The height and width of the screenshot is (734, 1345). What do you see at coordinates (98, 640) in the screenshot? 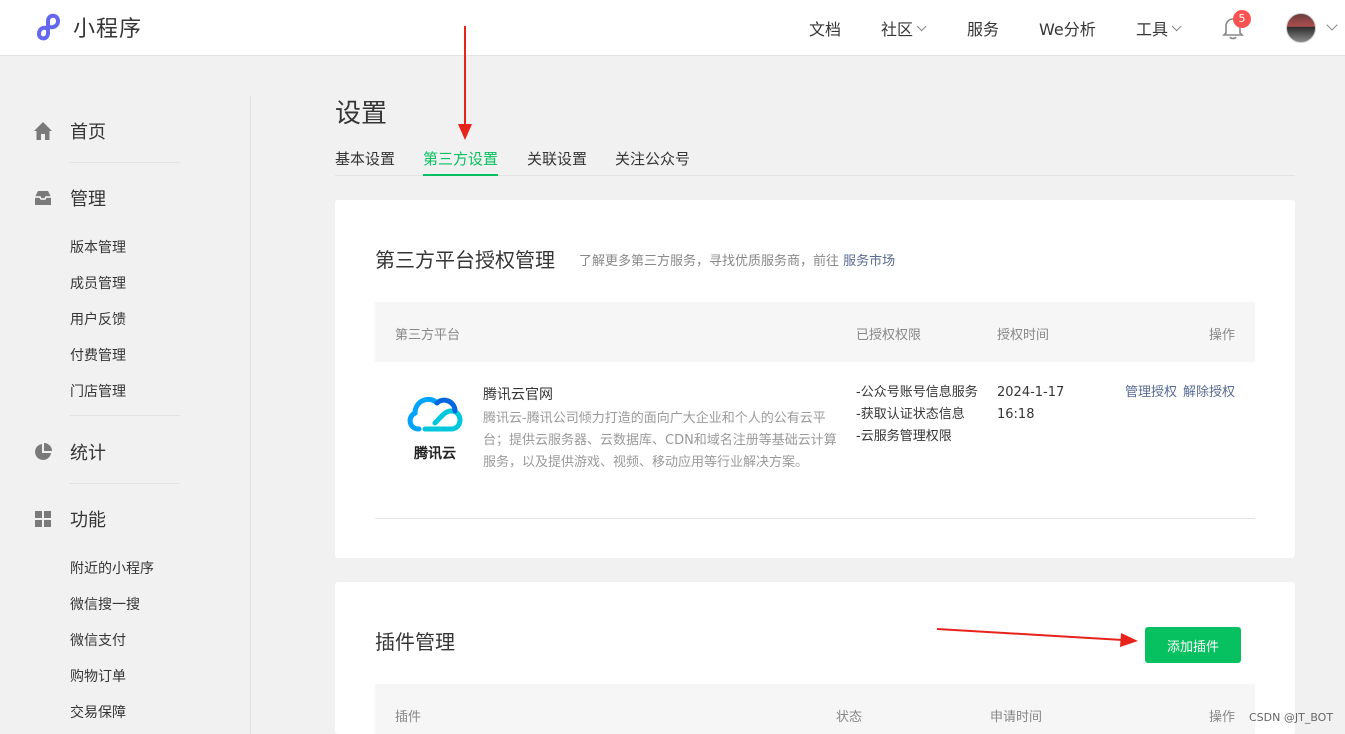
I see `sidebar-item-wechat-pay: 微信支付` at bounding box center [98, 640].